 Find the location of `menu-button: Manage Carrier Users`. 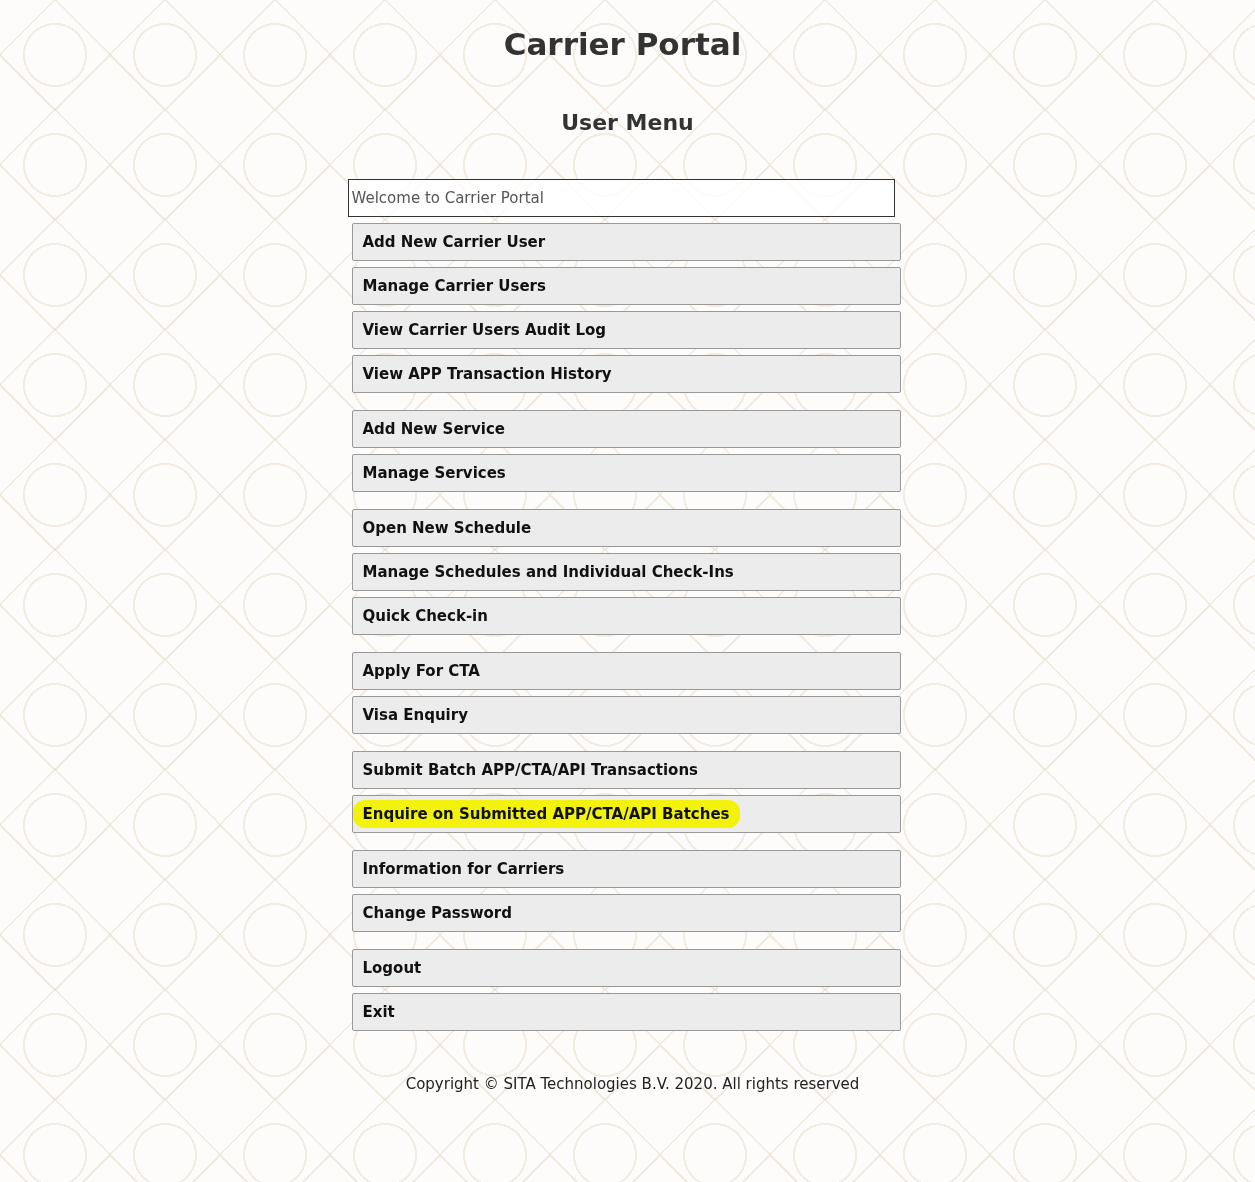

menu-button: Manage Carrier Users is located at coordinates (626, 286).